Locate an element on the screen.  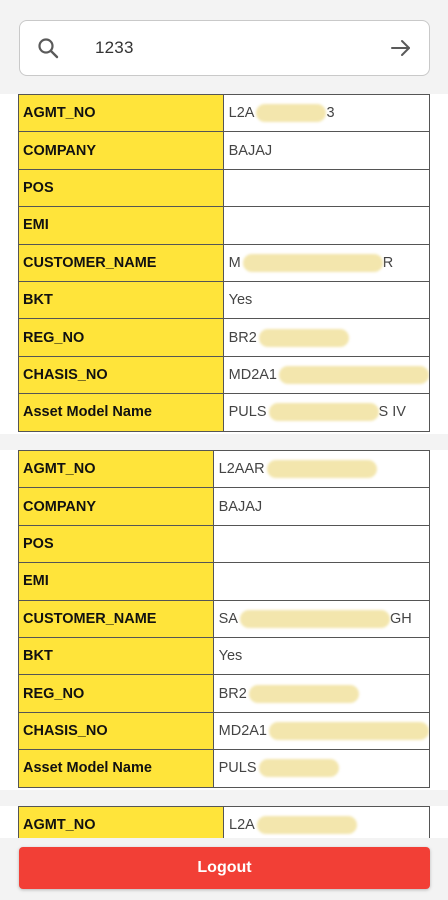
arrow-right-icon is located at coordinates (401, 48).